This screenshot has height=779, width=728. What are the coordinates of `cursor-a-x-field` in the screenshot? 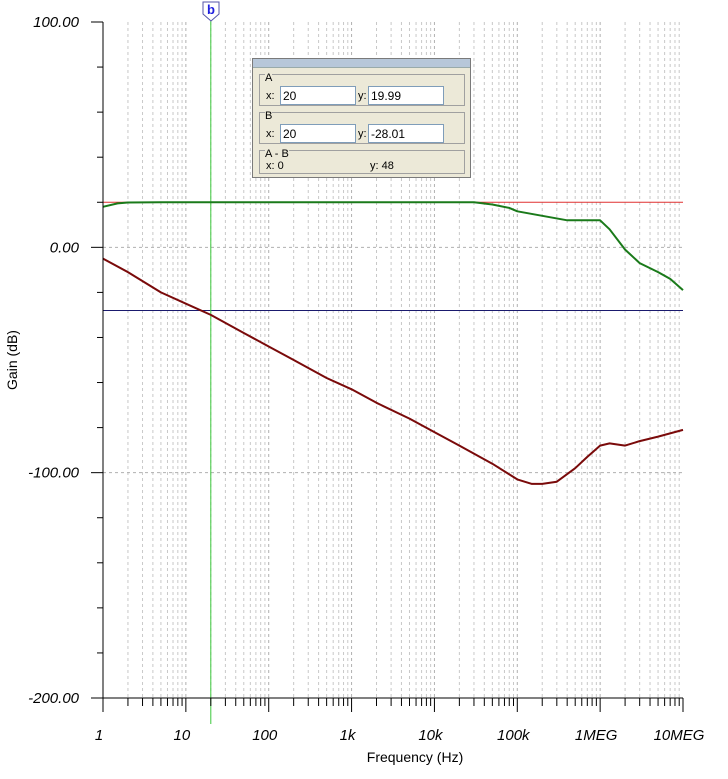 It's located at (318, 95).